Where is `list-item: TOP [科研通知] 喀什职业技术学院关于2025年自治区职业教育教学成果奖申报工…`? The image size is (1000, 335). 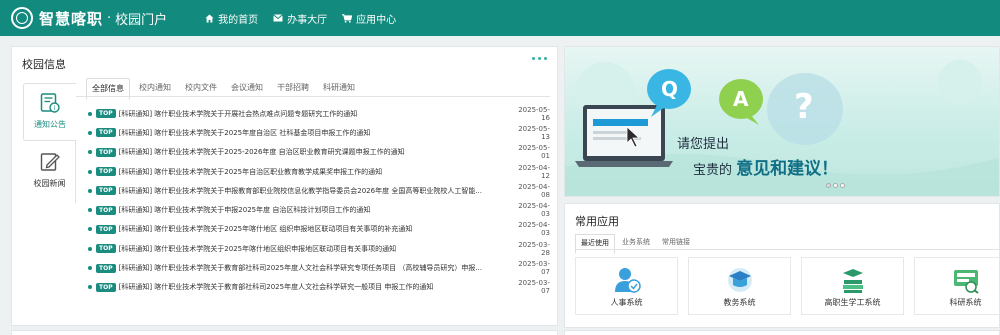
list-item: TOP [科研通知] 喀什职业技术学院关于2025年自治区职业教育教学成果奖申报工… is located at coordinates (319, 171).